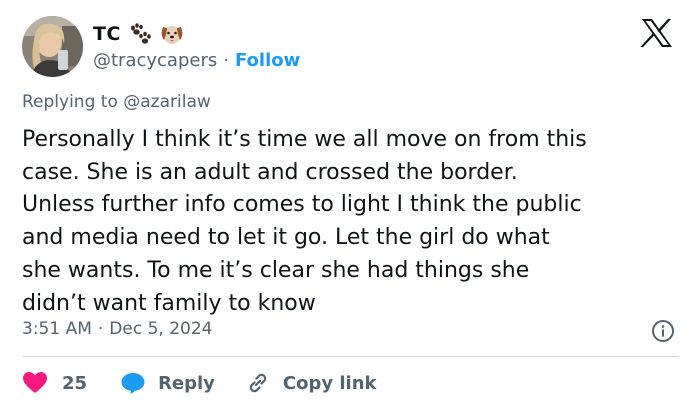  I want to click on like-count: 25, so click(75, 383).